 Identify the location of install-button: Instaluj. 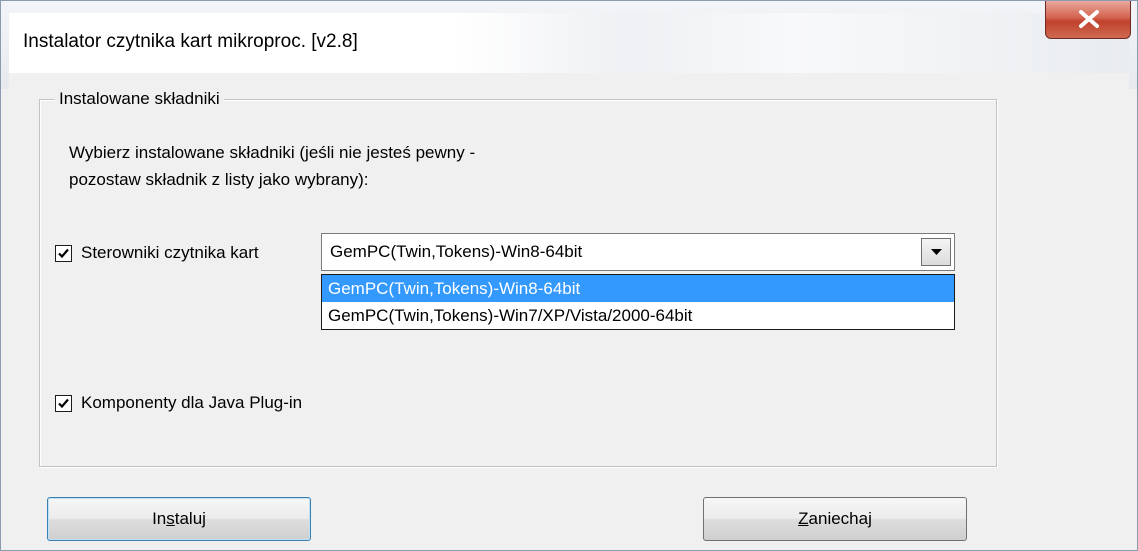
(179, 519).